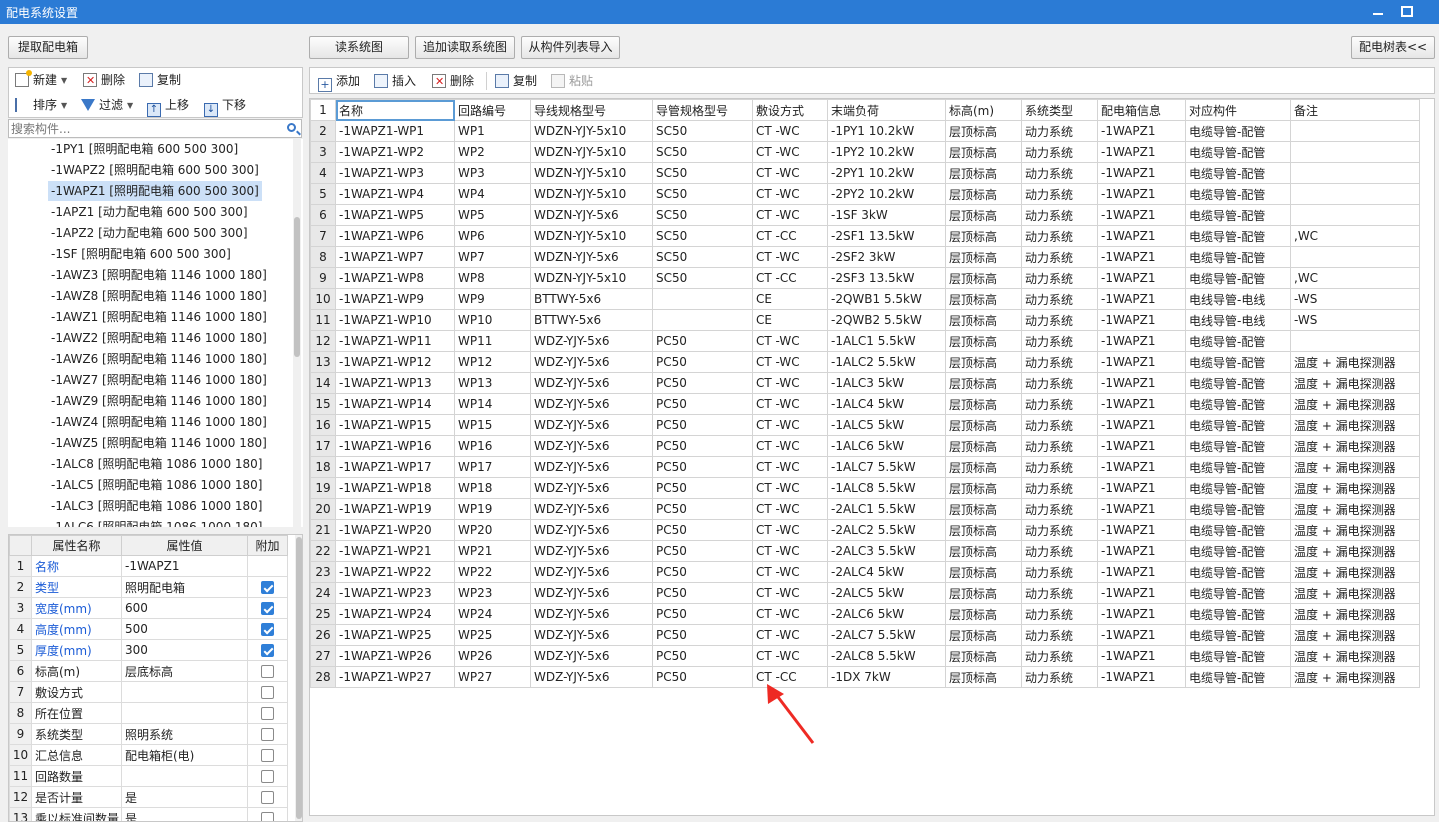 This screenshot has width=1439, height=822. I want to click on row-number: 14, so click(323, 383).